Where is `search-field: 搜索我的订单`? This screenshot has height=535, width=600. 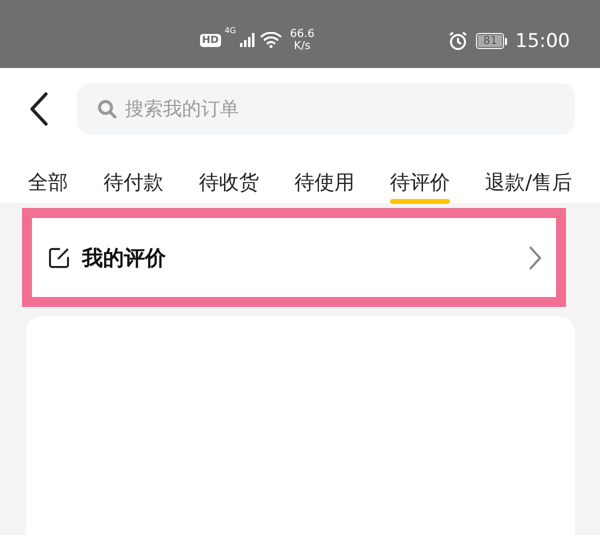
search-field: 搜索我的订单 is located at coordinates (326, 109).